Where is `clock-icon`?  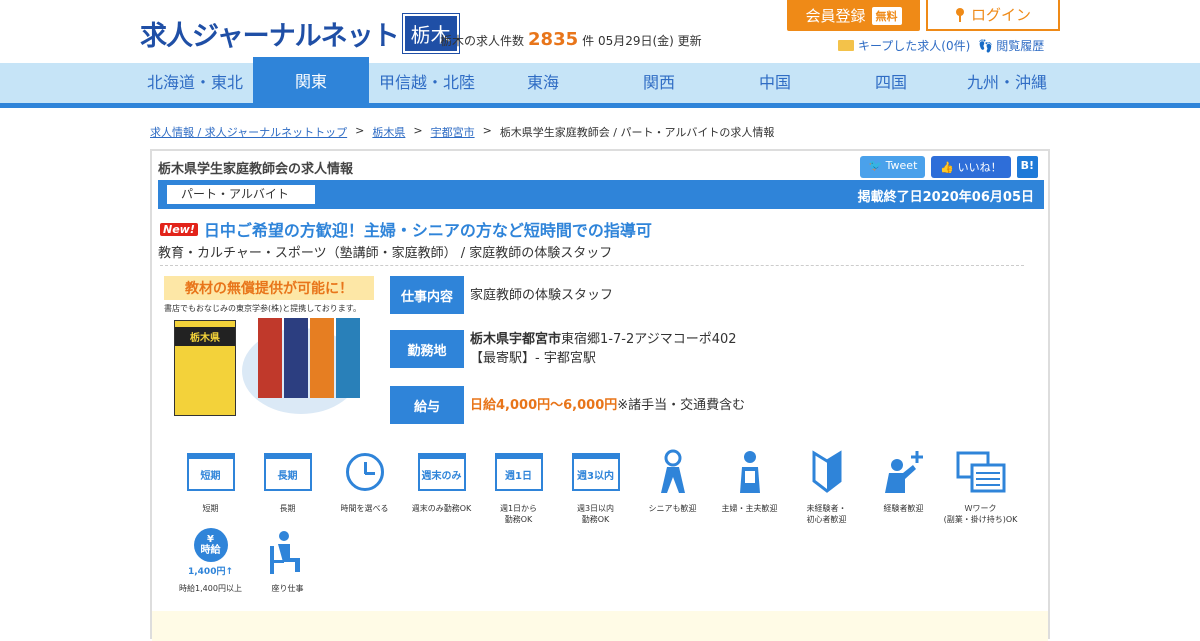 clock-icon is located at coordinates (365, 472).